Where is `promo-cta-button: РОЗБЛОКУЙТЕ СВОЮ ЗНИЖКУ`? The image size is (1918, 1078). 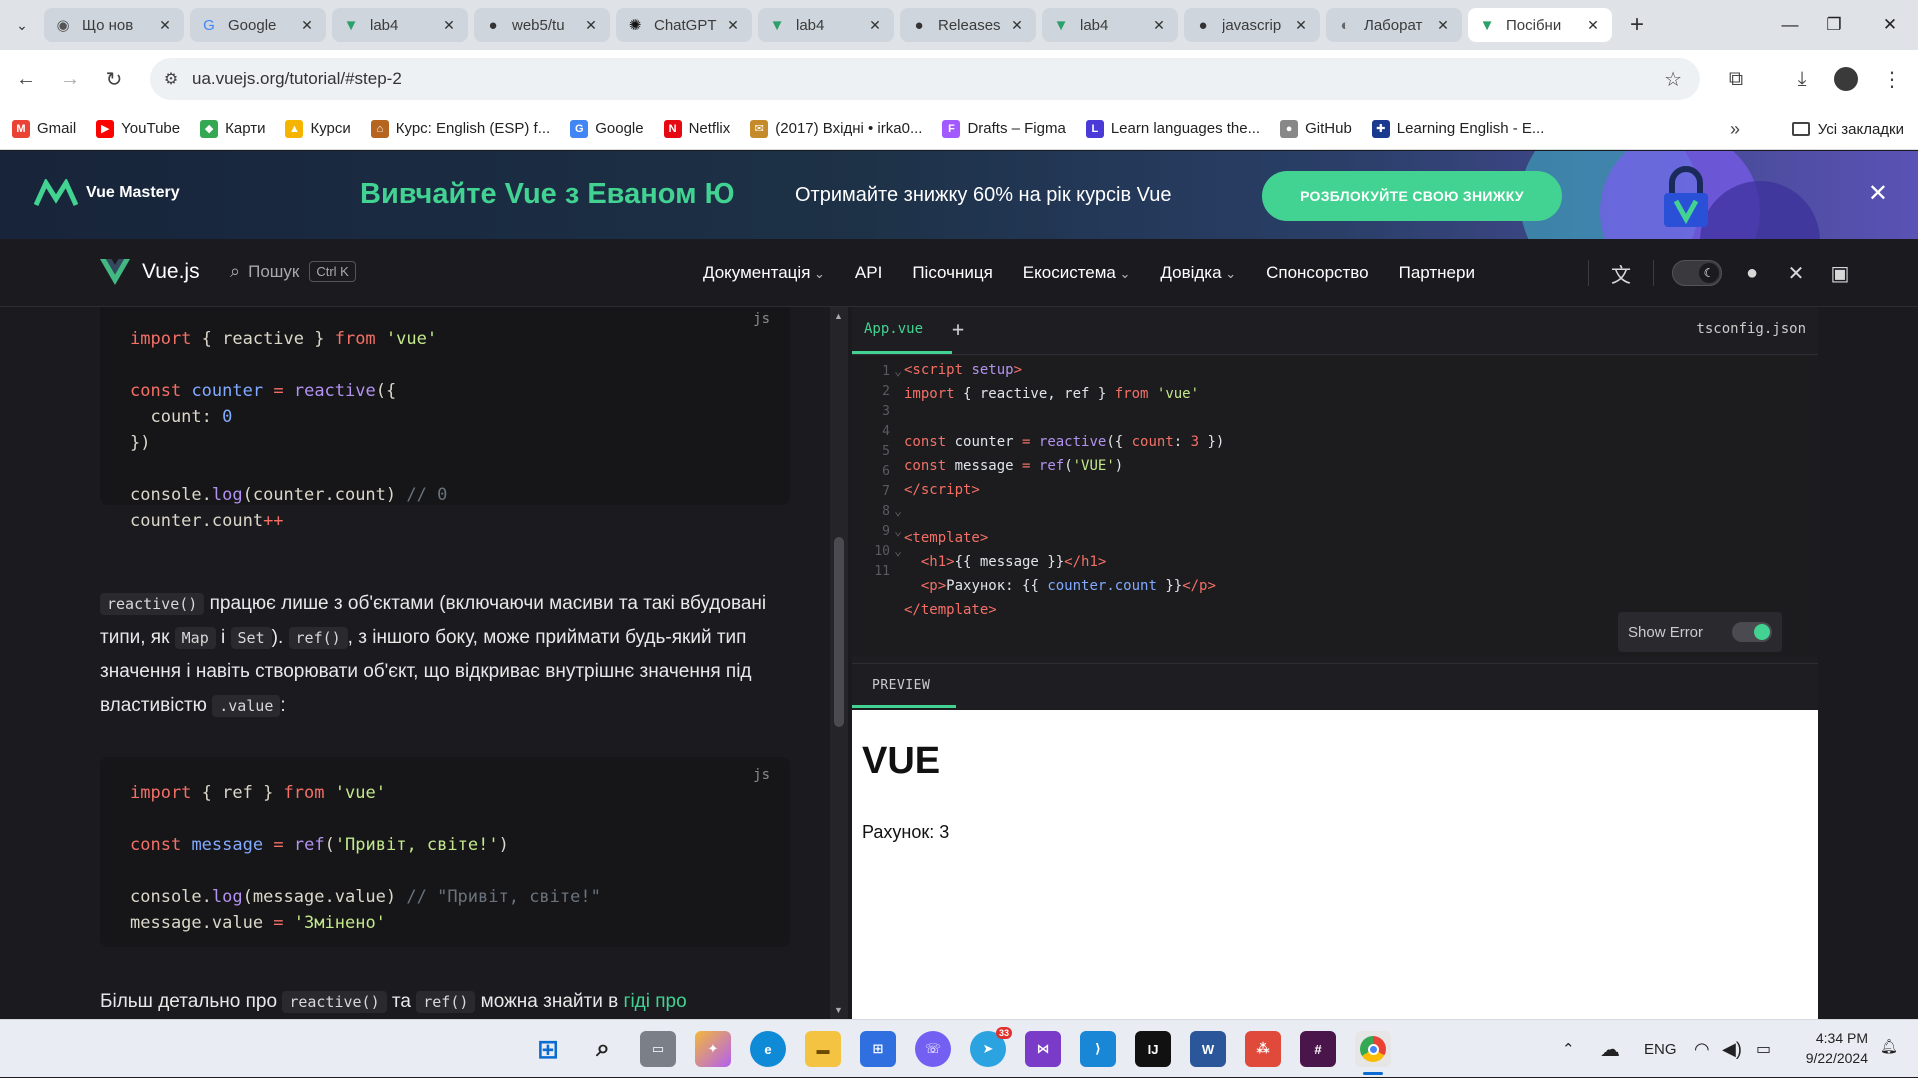 promo-cta-button: РОЗБЛОКУЙТЕ СВОЮ ЗНИЖКУ is located at coordinates (1412, 196).